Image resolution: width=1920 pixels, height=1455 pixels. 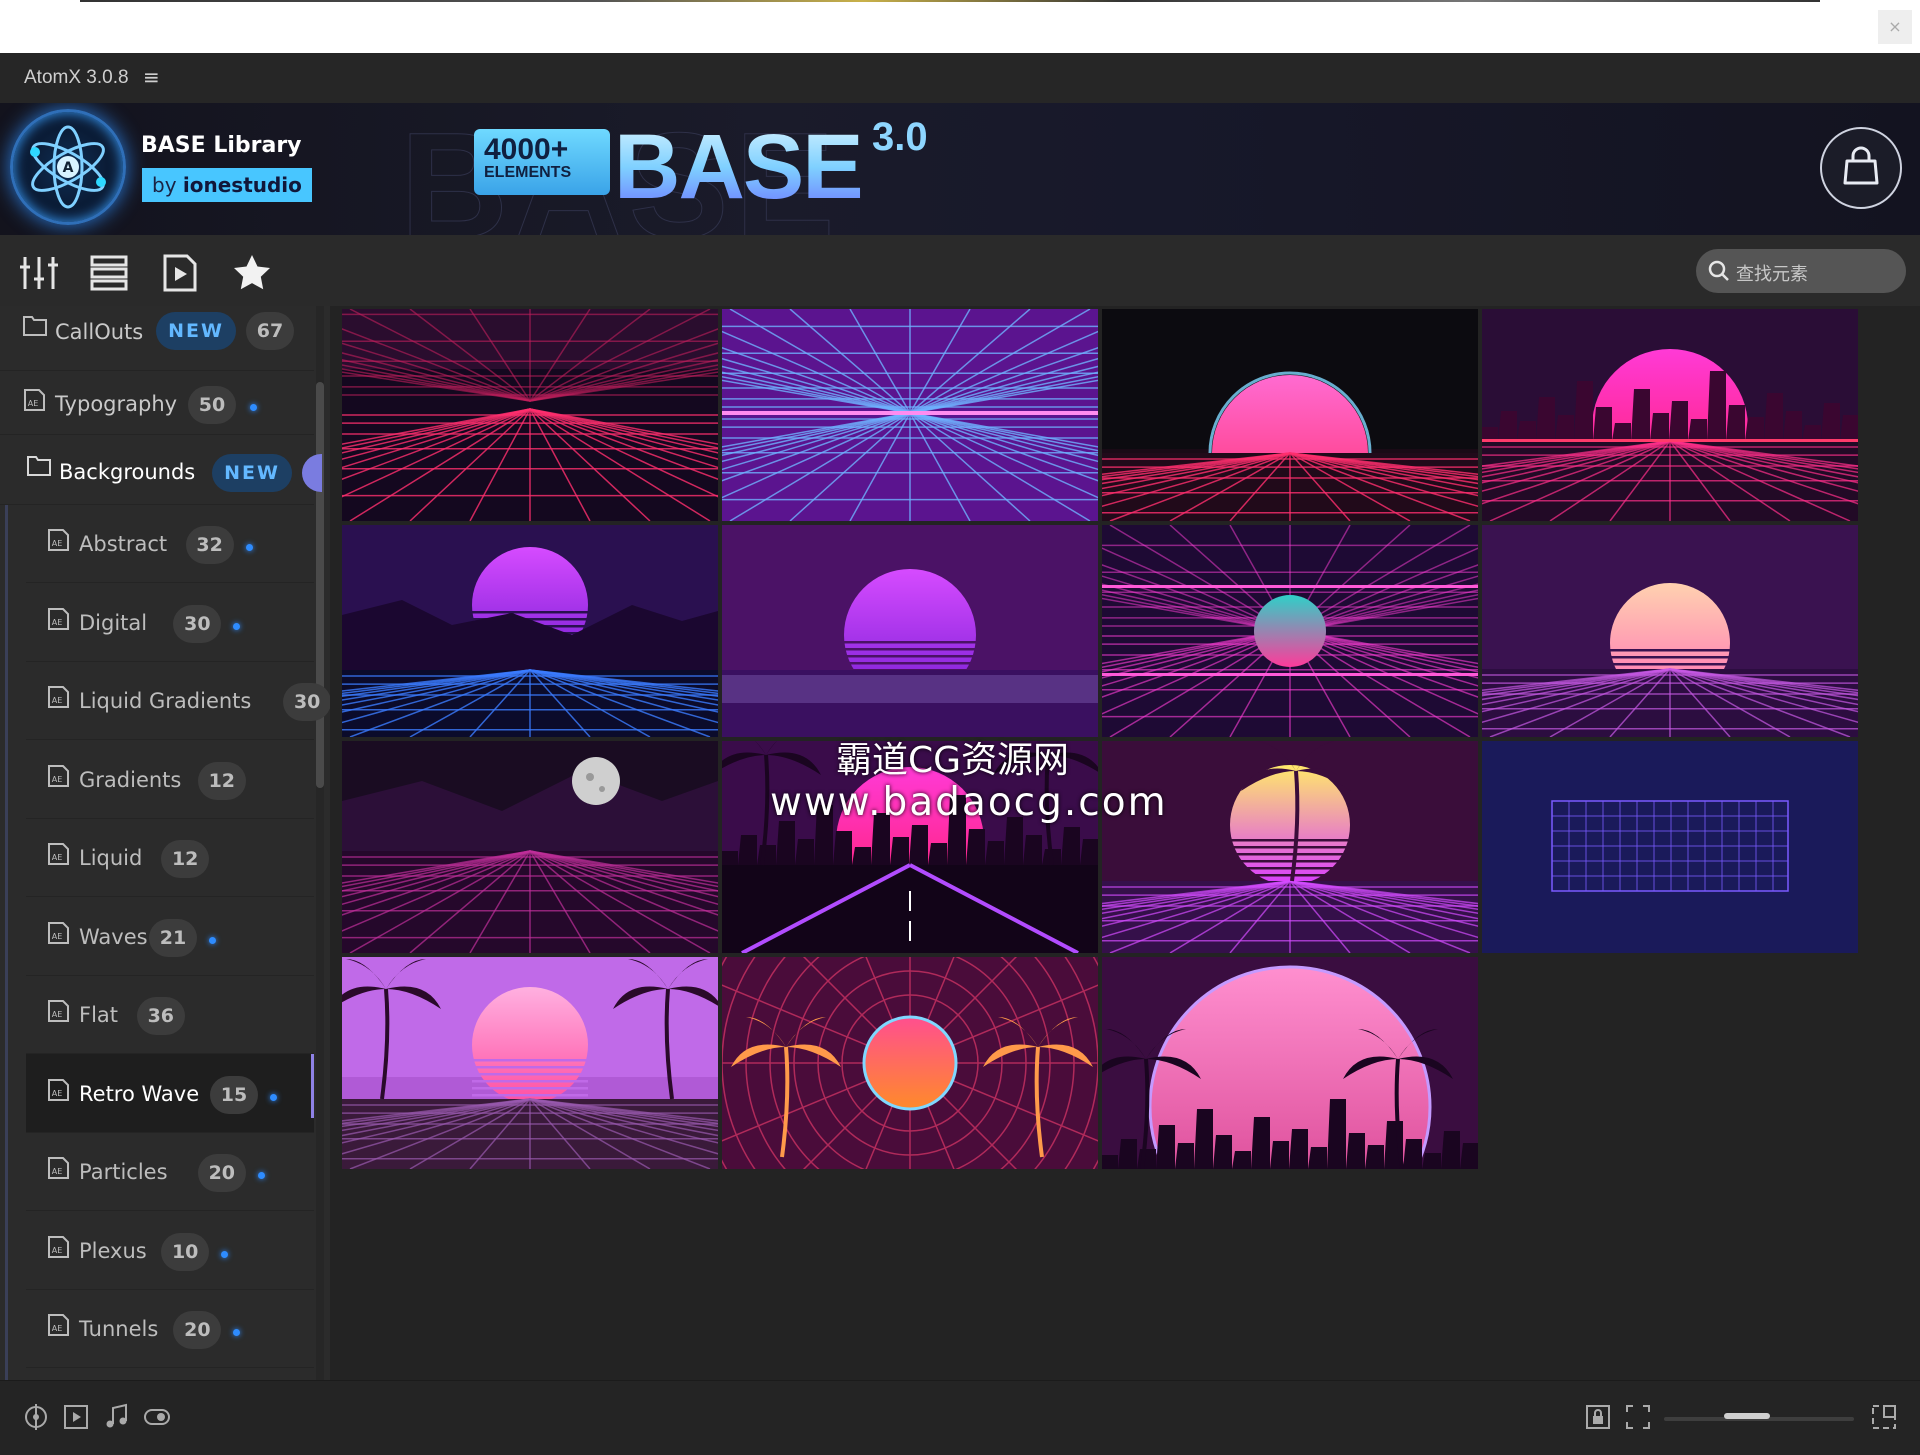 What do you see at coordinates (111, 858) in the screenshot?
I see `subitem-label: Liquid` at bounding box center [111, 858].